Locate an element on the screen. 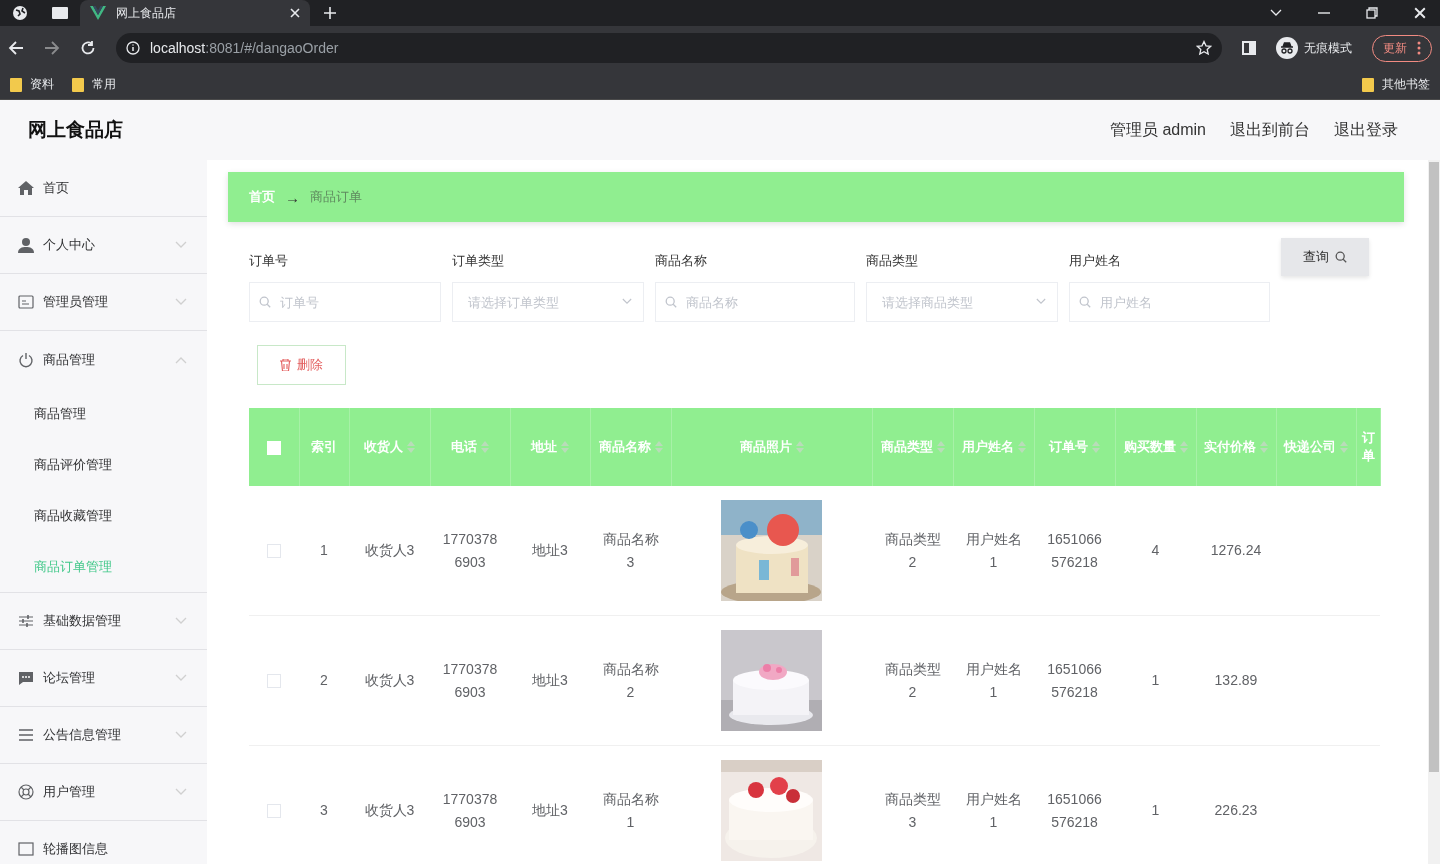  side-panel-icon is located at coordinates (1249, 48).